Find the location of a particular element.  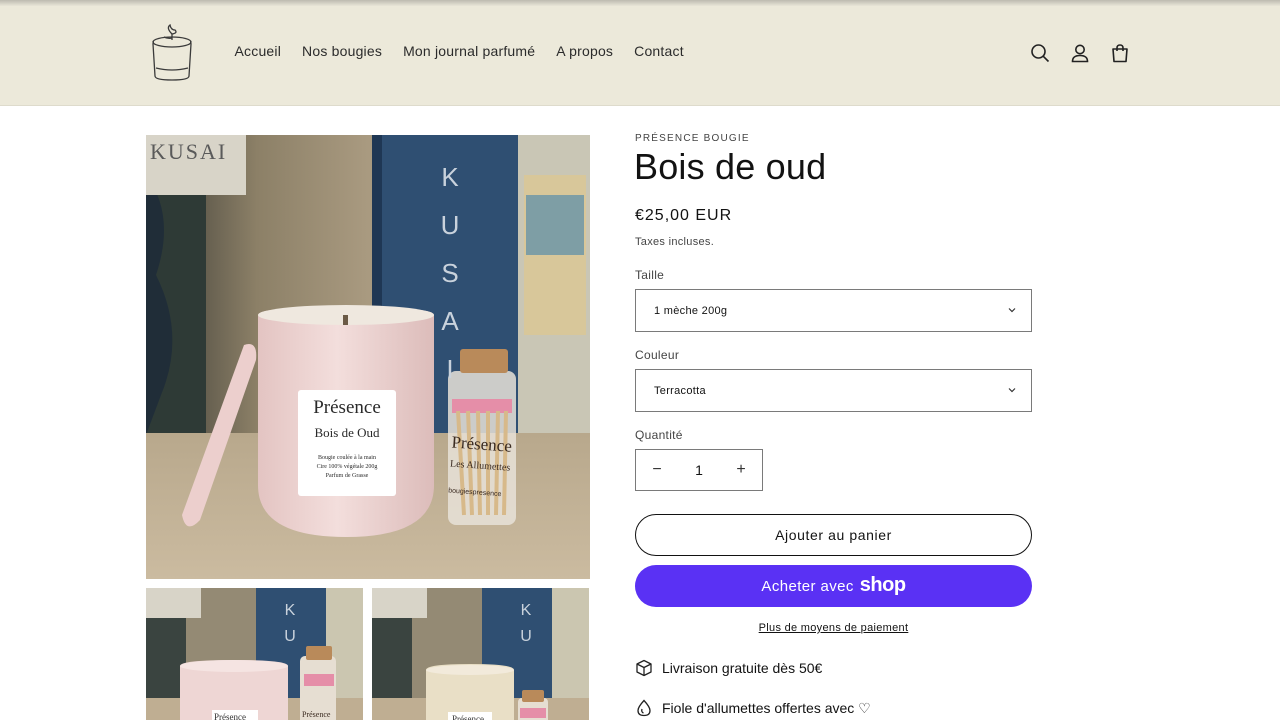

color-selected-value: Terracotta is located at coordinates (680, 390).